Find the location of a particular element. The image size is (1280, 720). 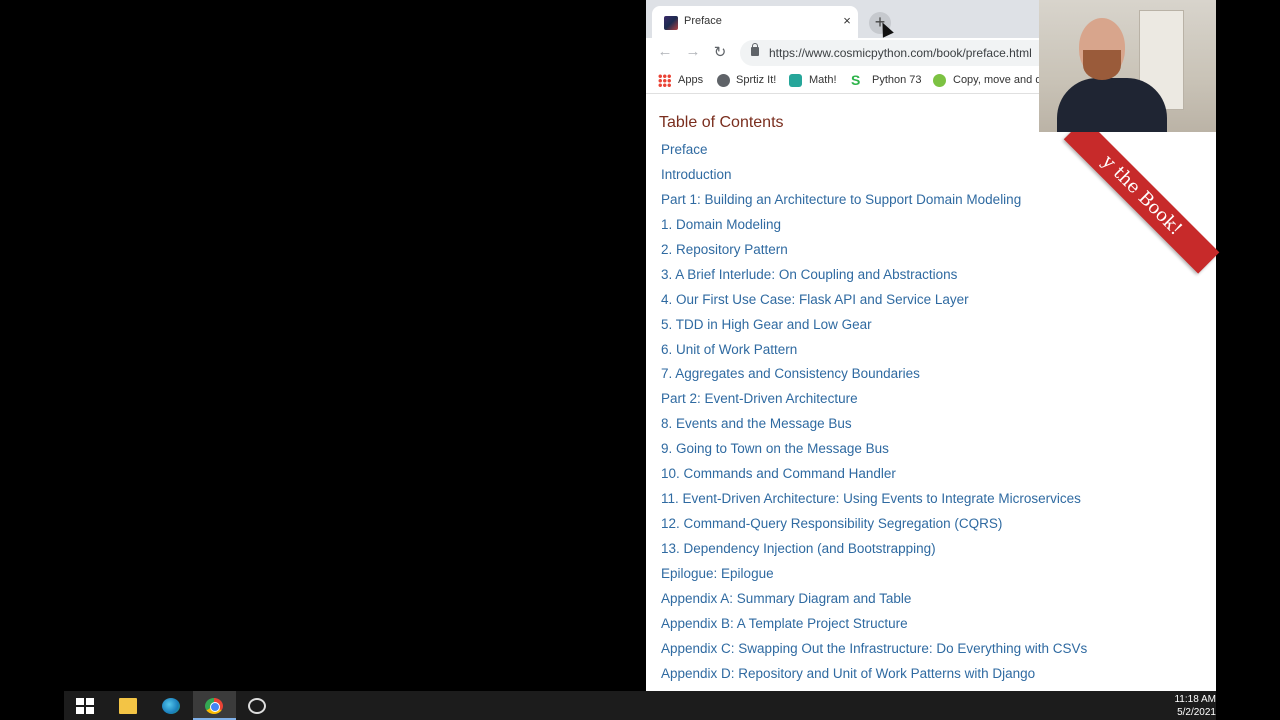

toc-link: Introduction is located at coordinates (874, 179).